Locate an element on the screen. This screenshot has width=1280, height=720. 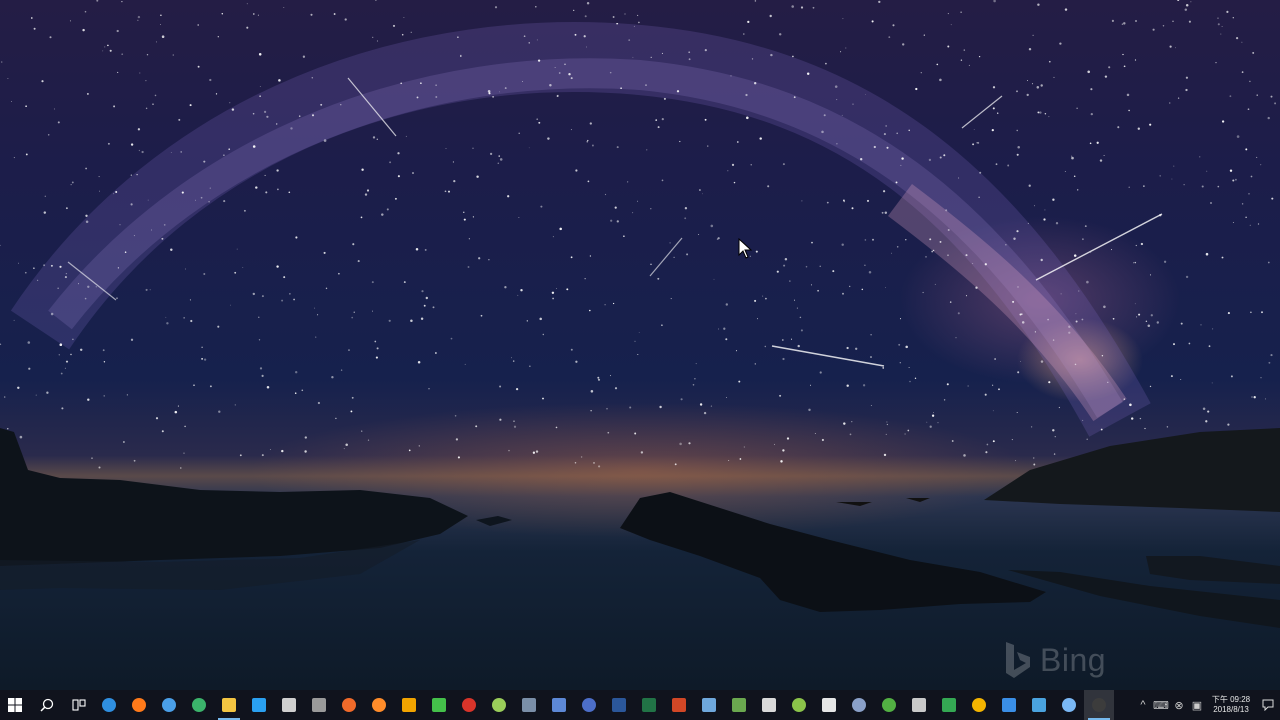
blue-ball-taskbar-button is located at coordinates (1069, 705).